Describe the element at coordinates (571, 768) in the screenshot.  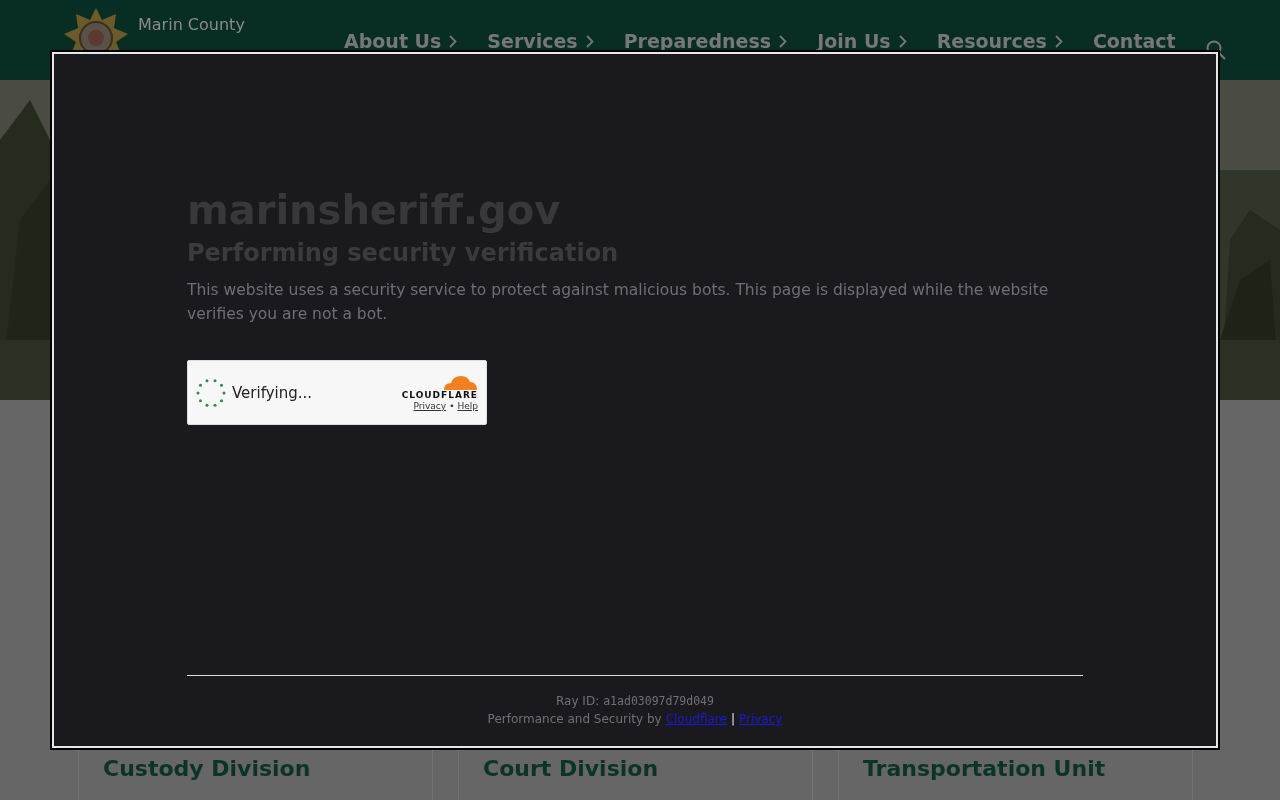
I see `card-title: Court Division` at that location.